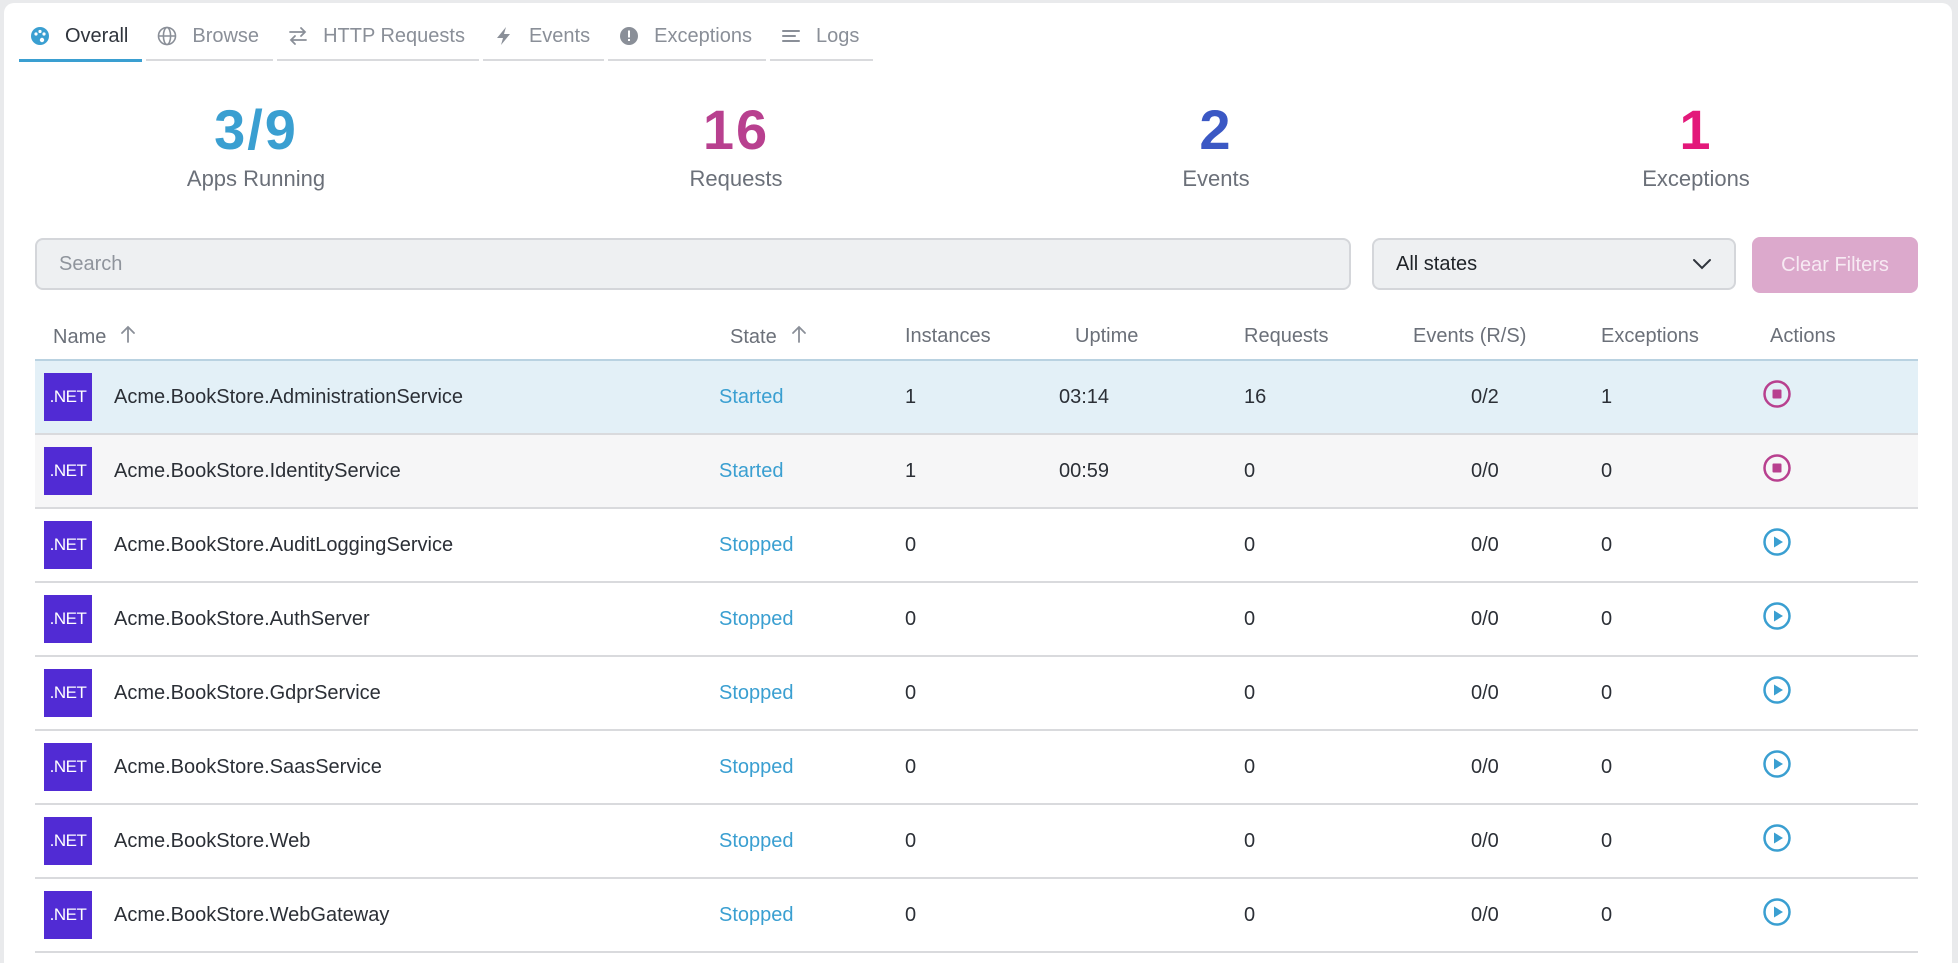  What do you see at coordinates (693, 264) in the screenshot?
I see `search-input` at bounding box center [693, 264].